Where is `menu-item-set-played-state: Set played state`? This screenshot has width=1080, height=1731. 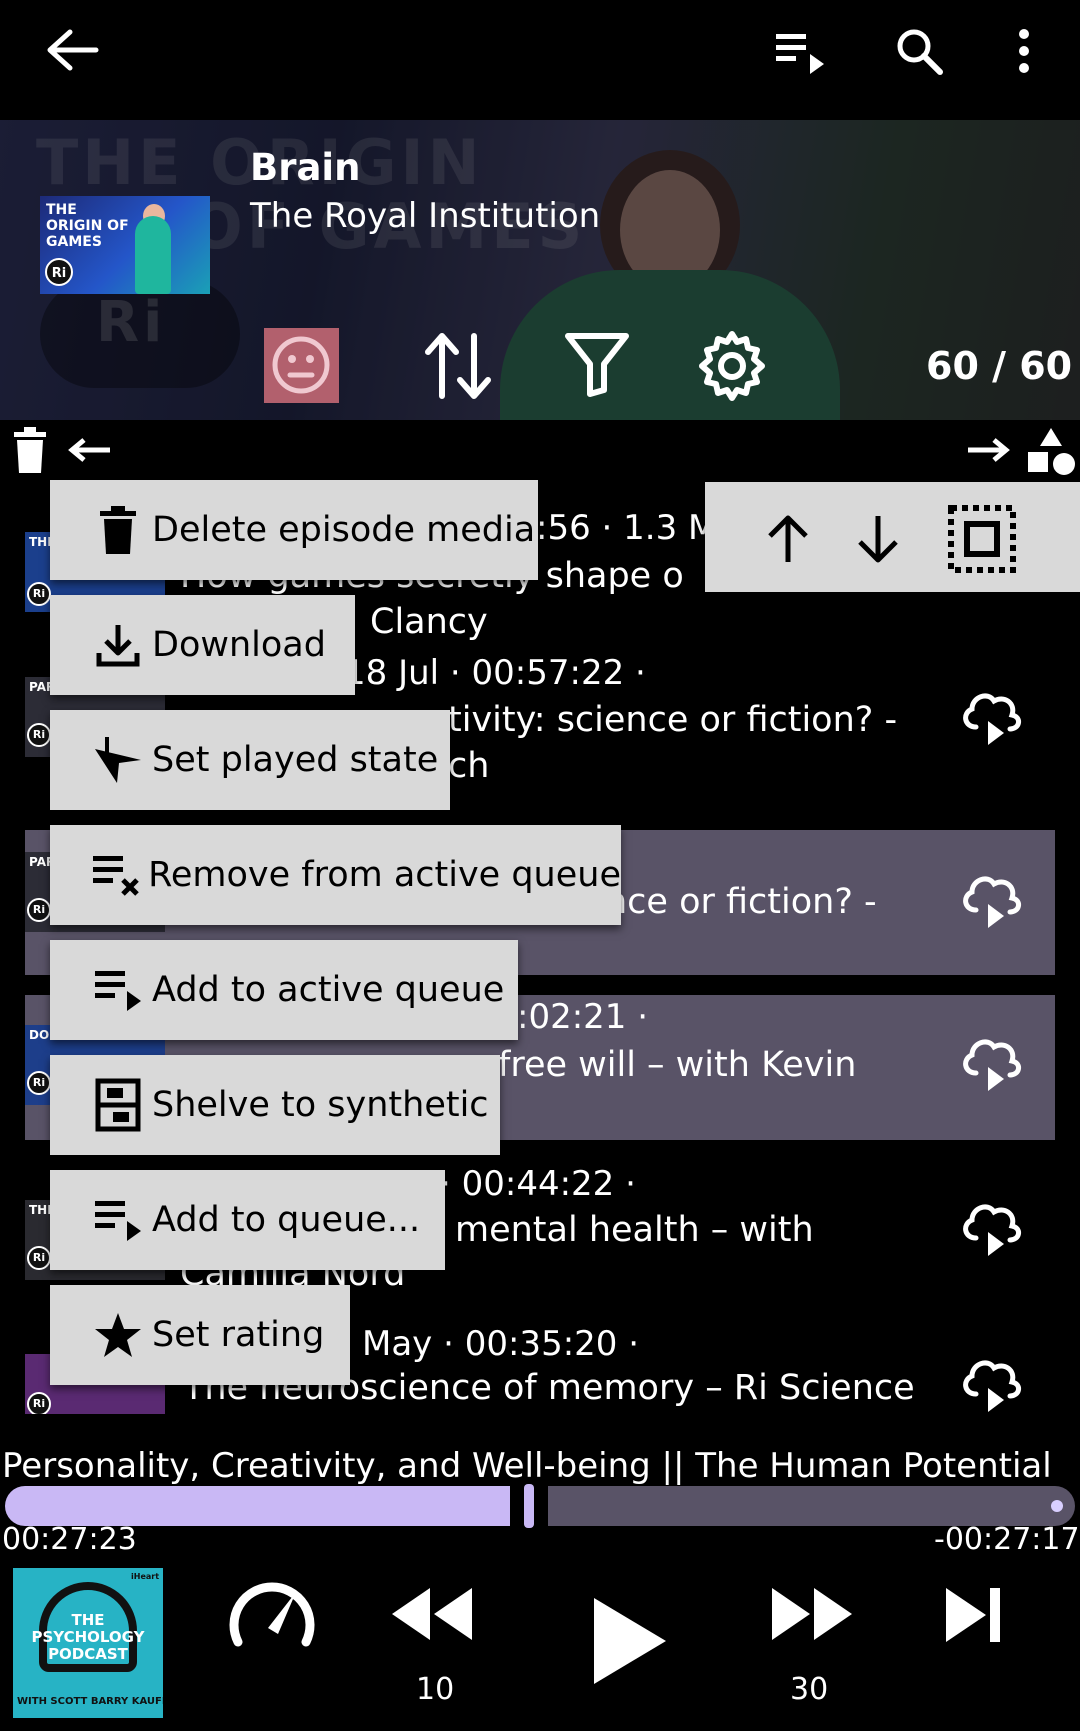
menu-item-set-played-state: Set played state is located at coordinates (250, 760).